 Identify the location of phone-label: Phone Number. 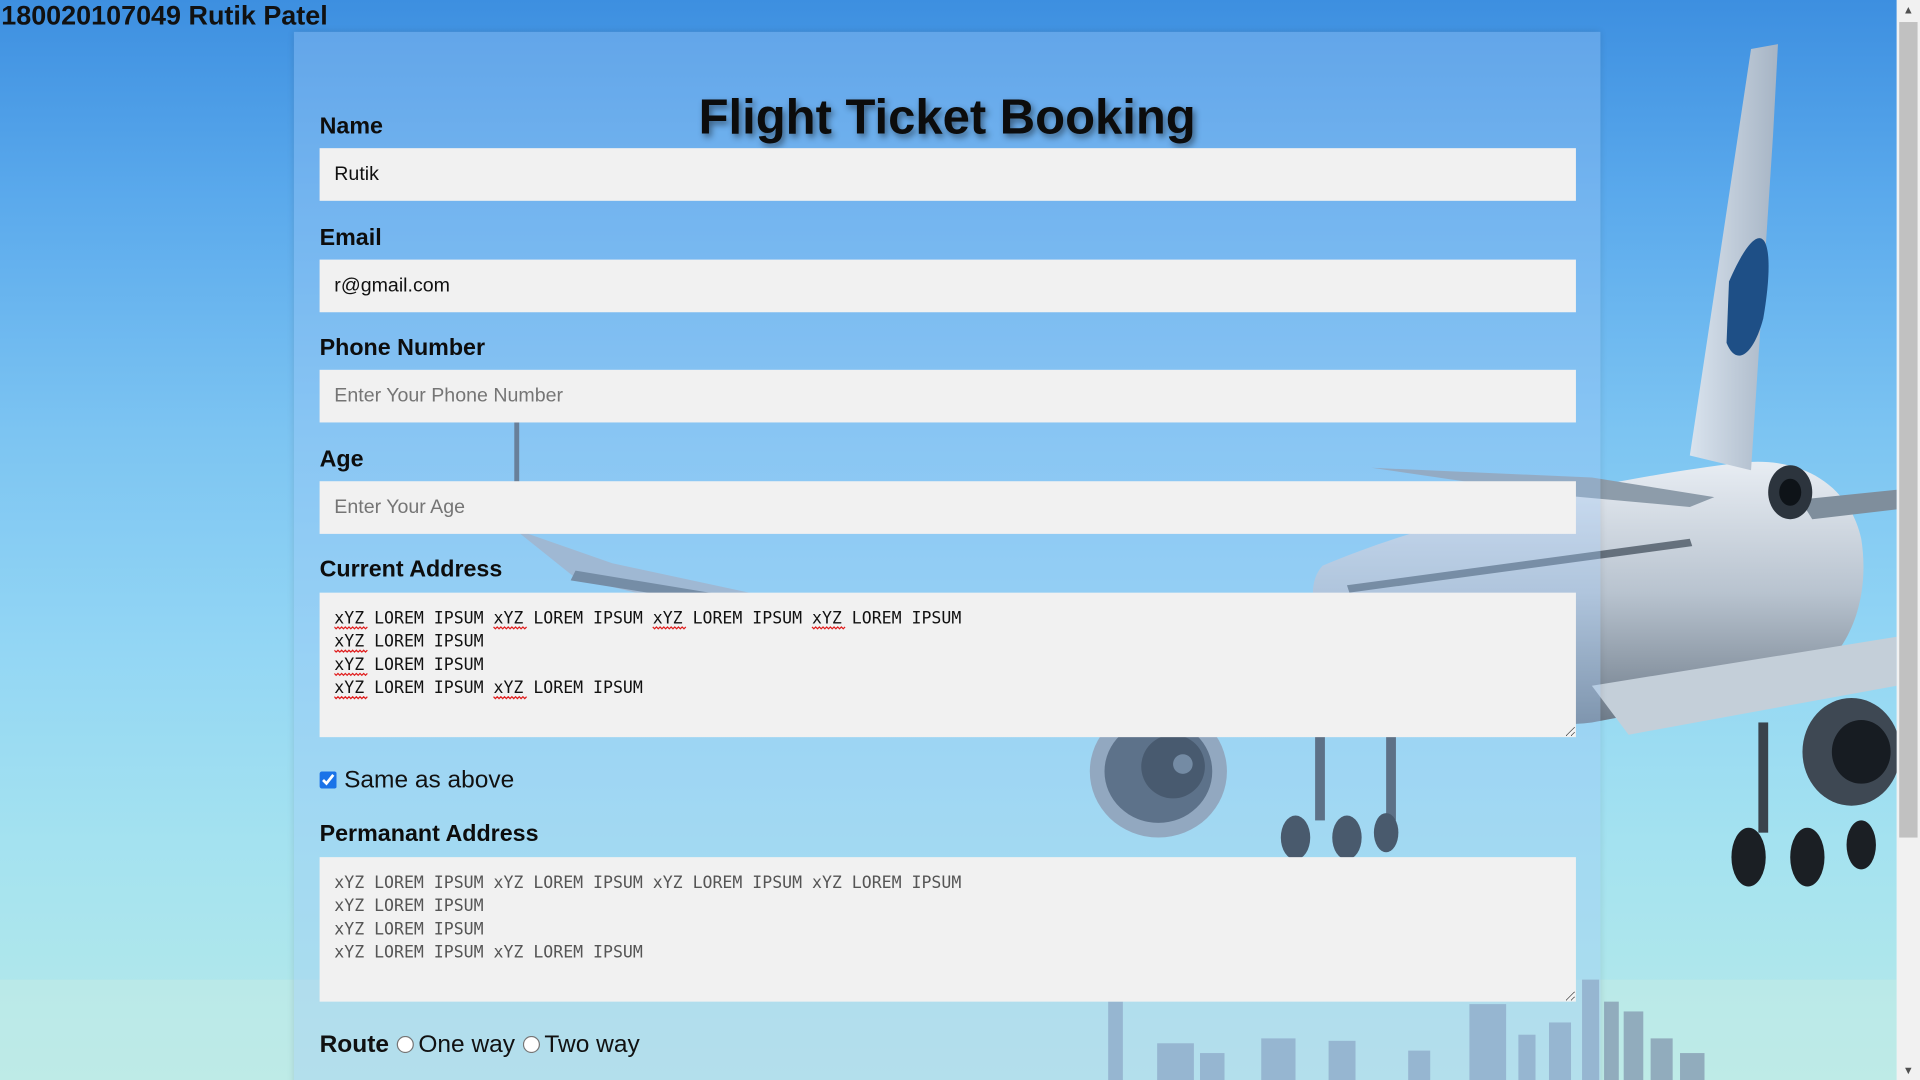
(402, 348).